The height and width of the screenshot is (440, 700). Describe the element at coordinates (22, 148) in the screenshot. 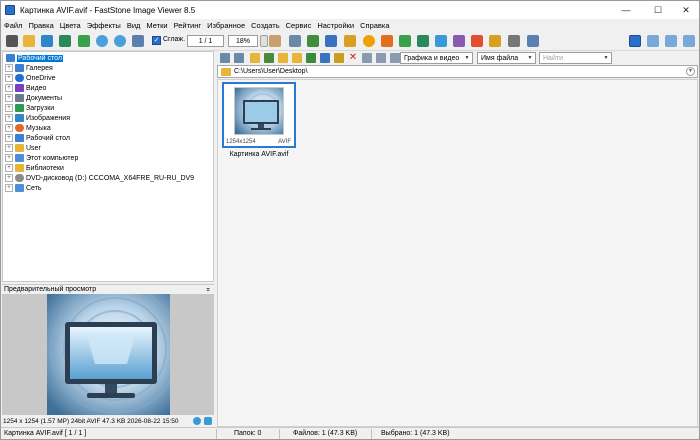

I see `tree-item-user: + User` at that location.